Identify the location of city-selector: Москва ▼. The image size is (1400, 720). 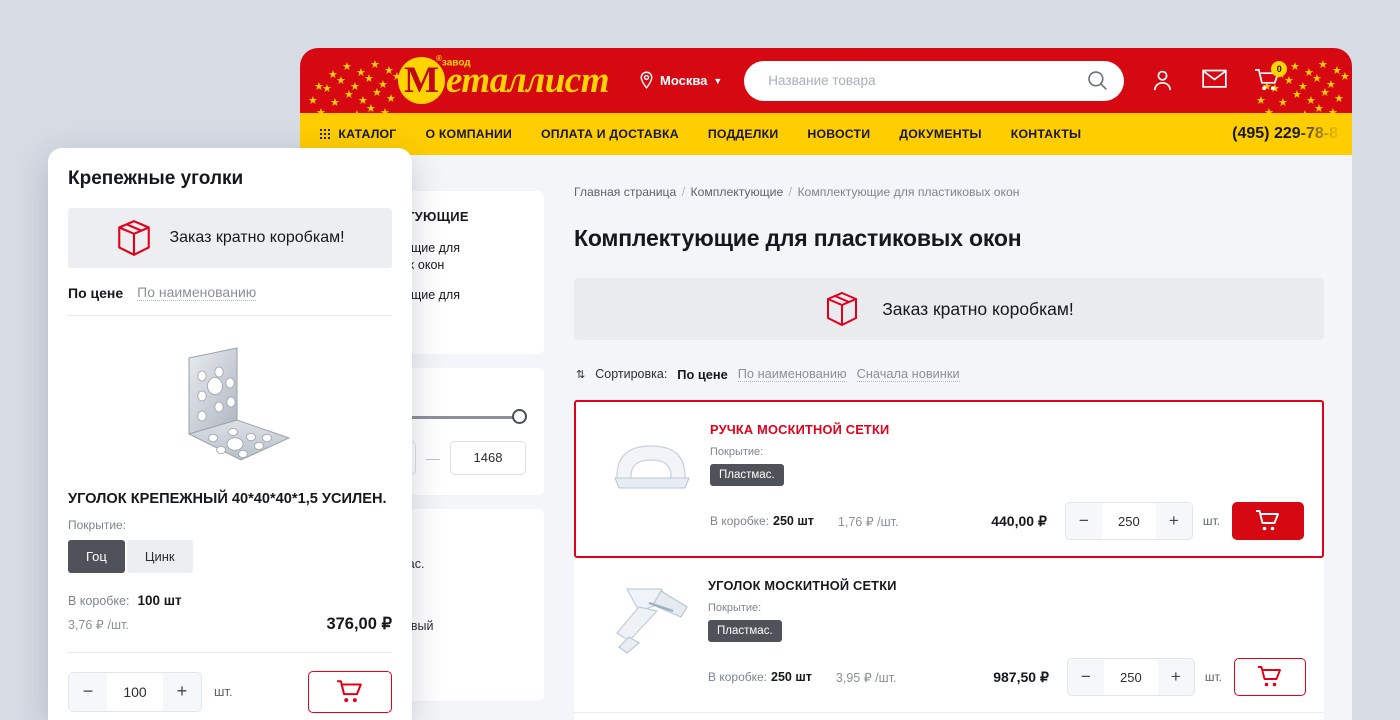
(680, 80).